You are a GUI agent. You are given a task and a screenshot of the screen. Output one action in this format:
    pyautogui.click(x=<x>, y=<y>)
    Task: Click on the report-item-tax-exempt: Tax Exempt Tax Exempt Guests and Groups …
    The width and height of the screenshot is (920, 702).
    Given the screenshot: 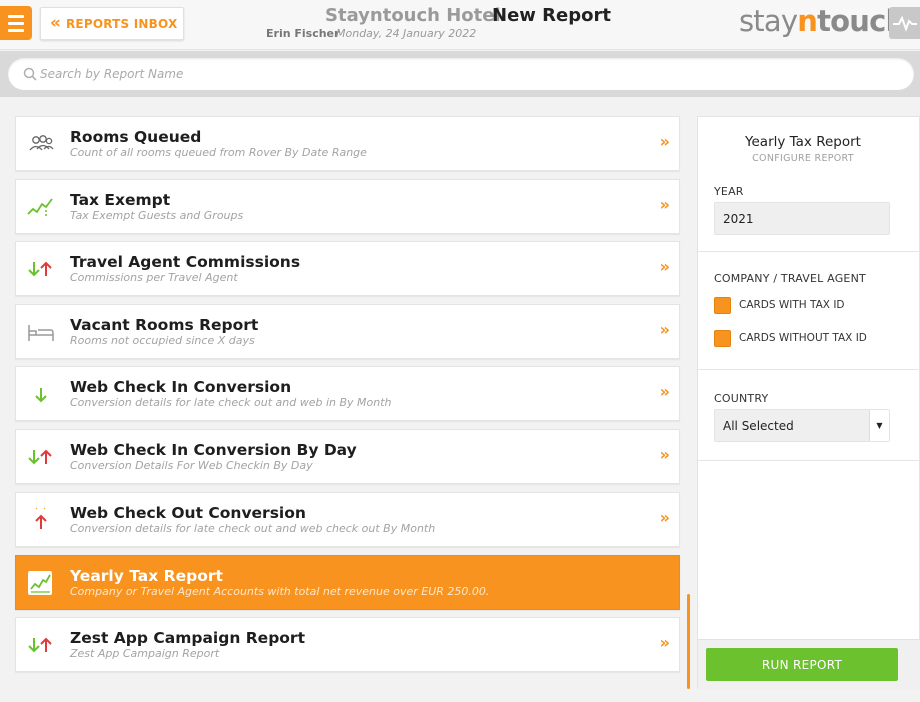 What is the action you would take?
    pyautogui.click(x=347, y=206)
    